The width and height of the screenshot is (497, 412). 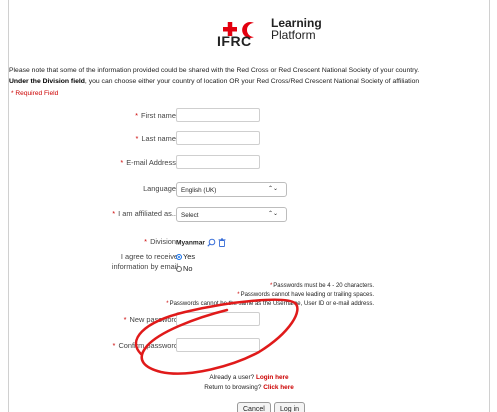 I want to click on logo-product-text: Learning Platform, so click(x=296, y=29).